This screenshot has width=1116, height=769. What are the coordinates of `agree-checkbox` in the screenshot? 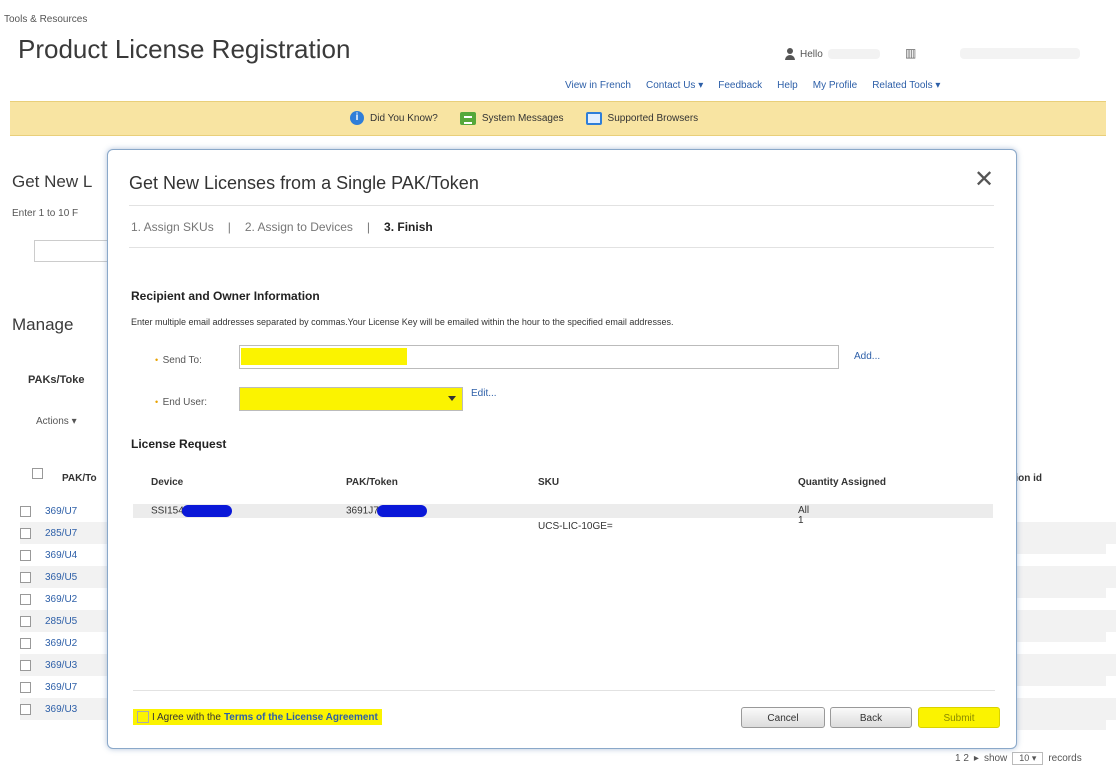 It's located at (143, 717).